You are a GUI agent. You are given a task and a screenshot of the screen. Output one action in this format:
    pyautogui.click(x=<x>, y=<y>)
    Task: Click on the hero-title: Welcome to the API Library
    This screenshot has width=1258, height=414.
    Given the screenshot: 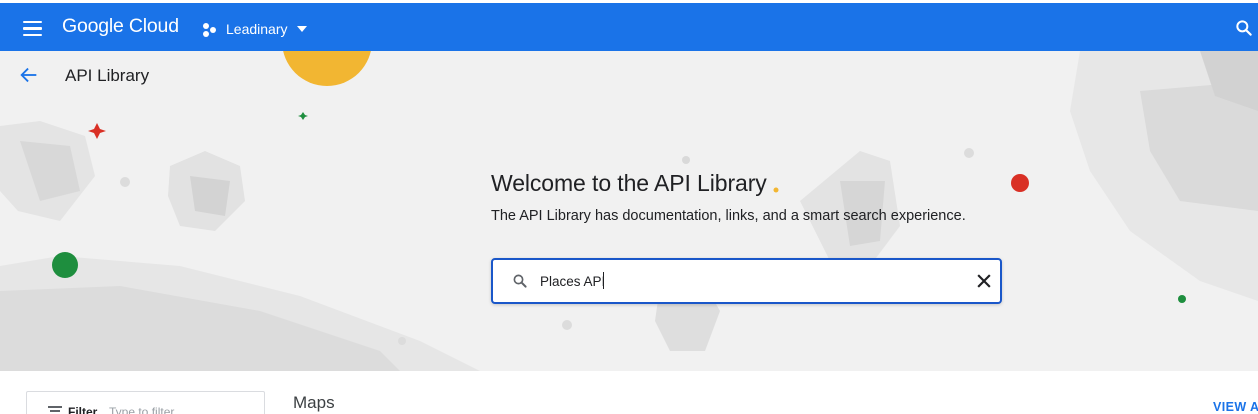 What is the action you would take?
    pyautogui.click(x=629, y=183)
    